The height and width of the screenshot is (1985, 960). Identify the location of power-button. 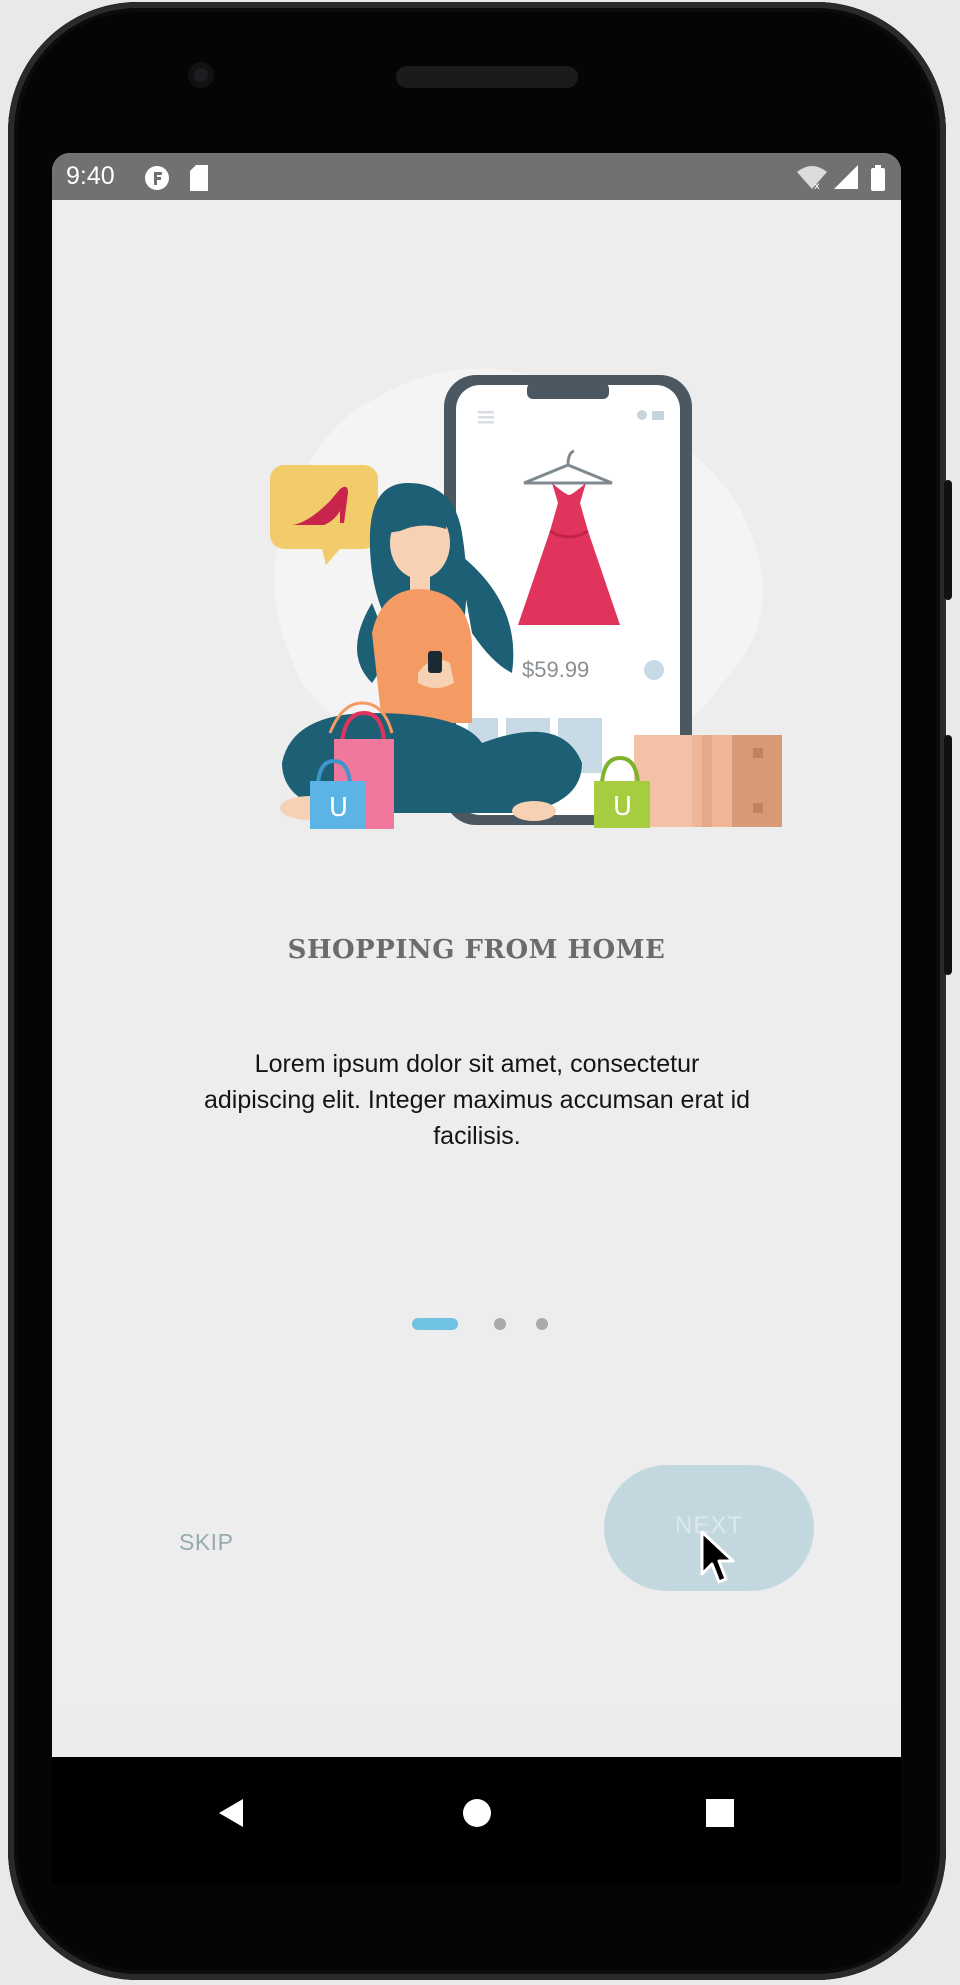
(948, 540).